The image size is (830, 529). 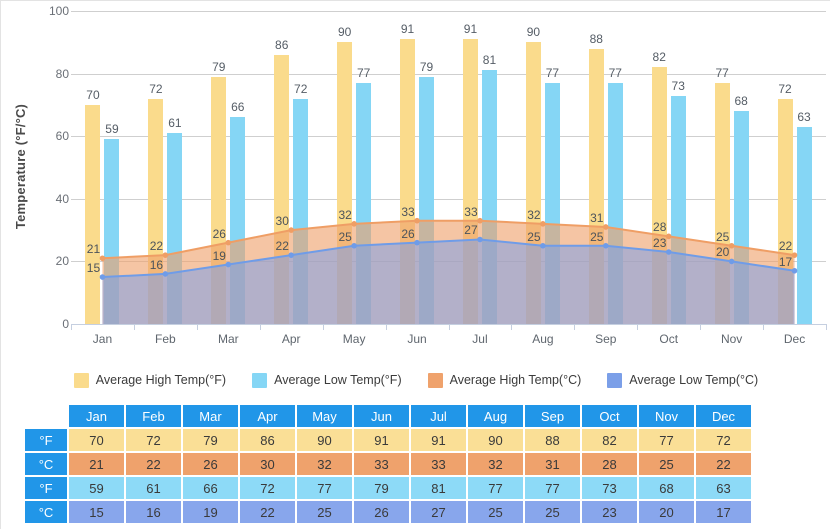 I want to click on y-tick-label: 40, so click(x=62, y=198).